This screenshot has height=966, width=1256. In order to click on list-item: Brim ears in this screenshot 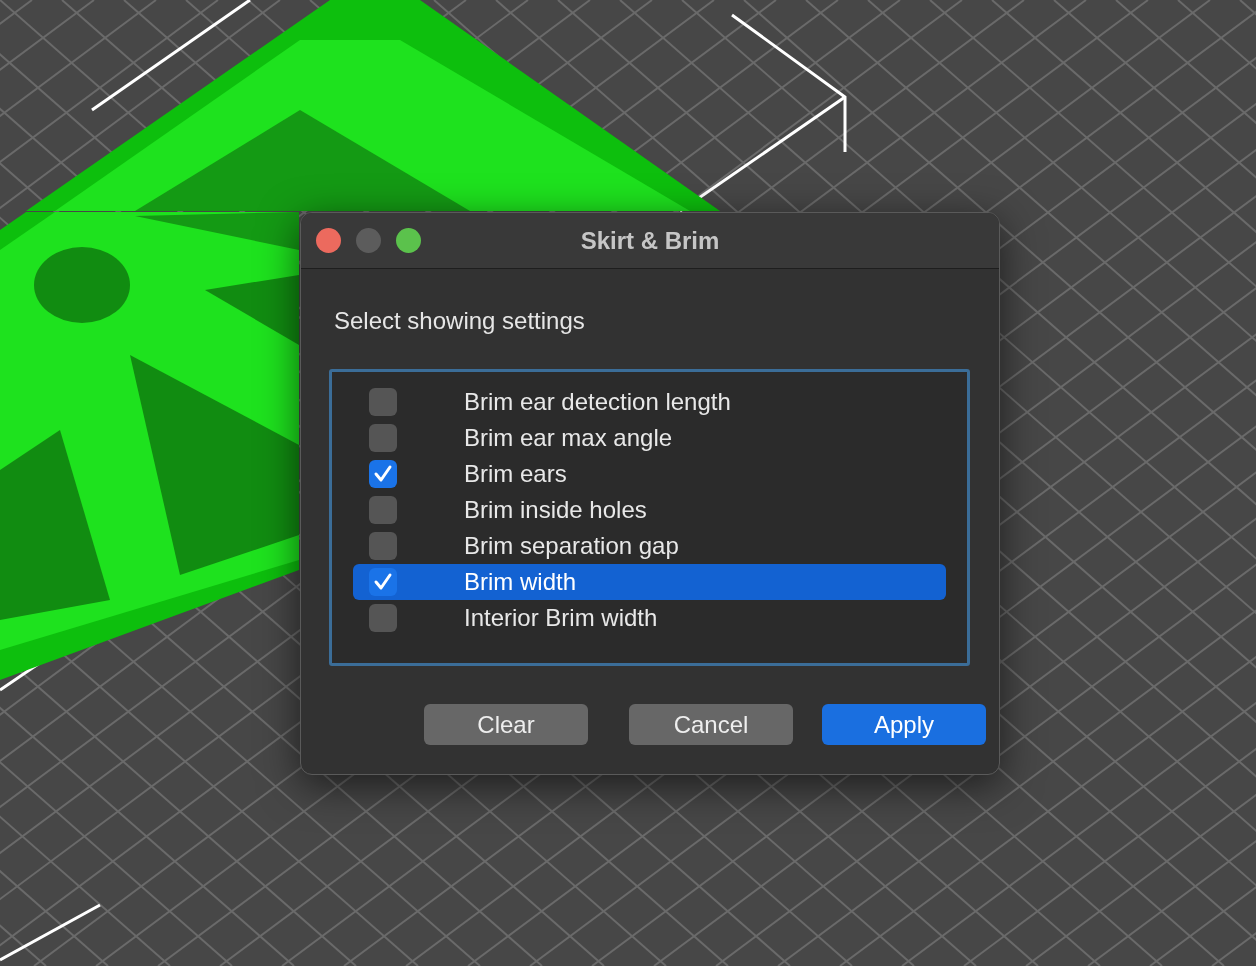, I will do `click(649, 474)`.